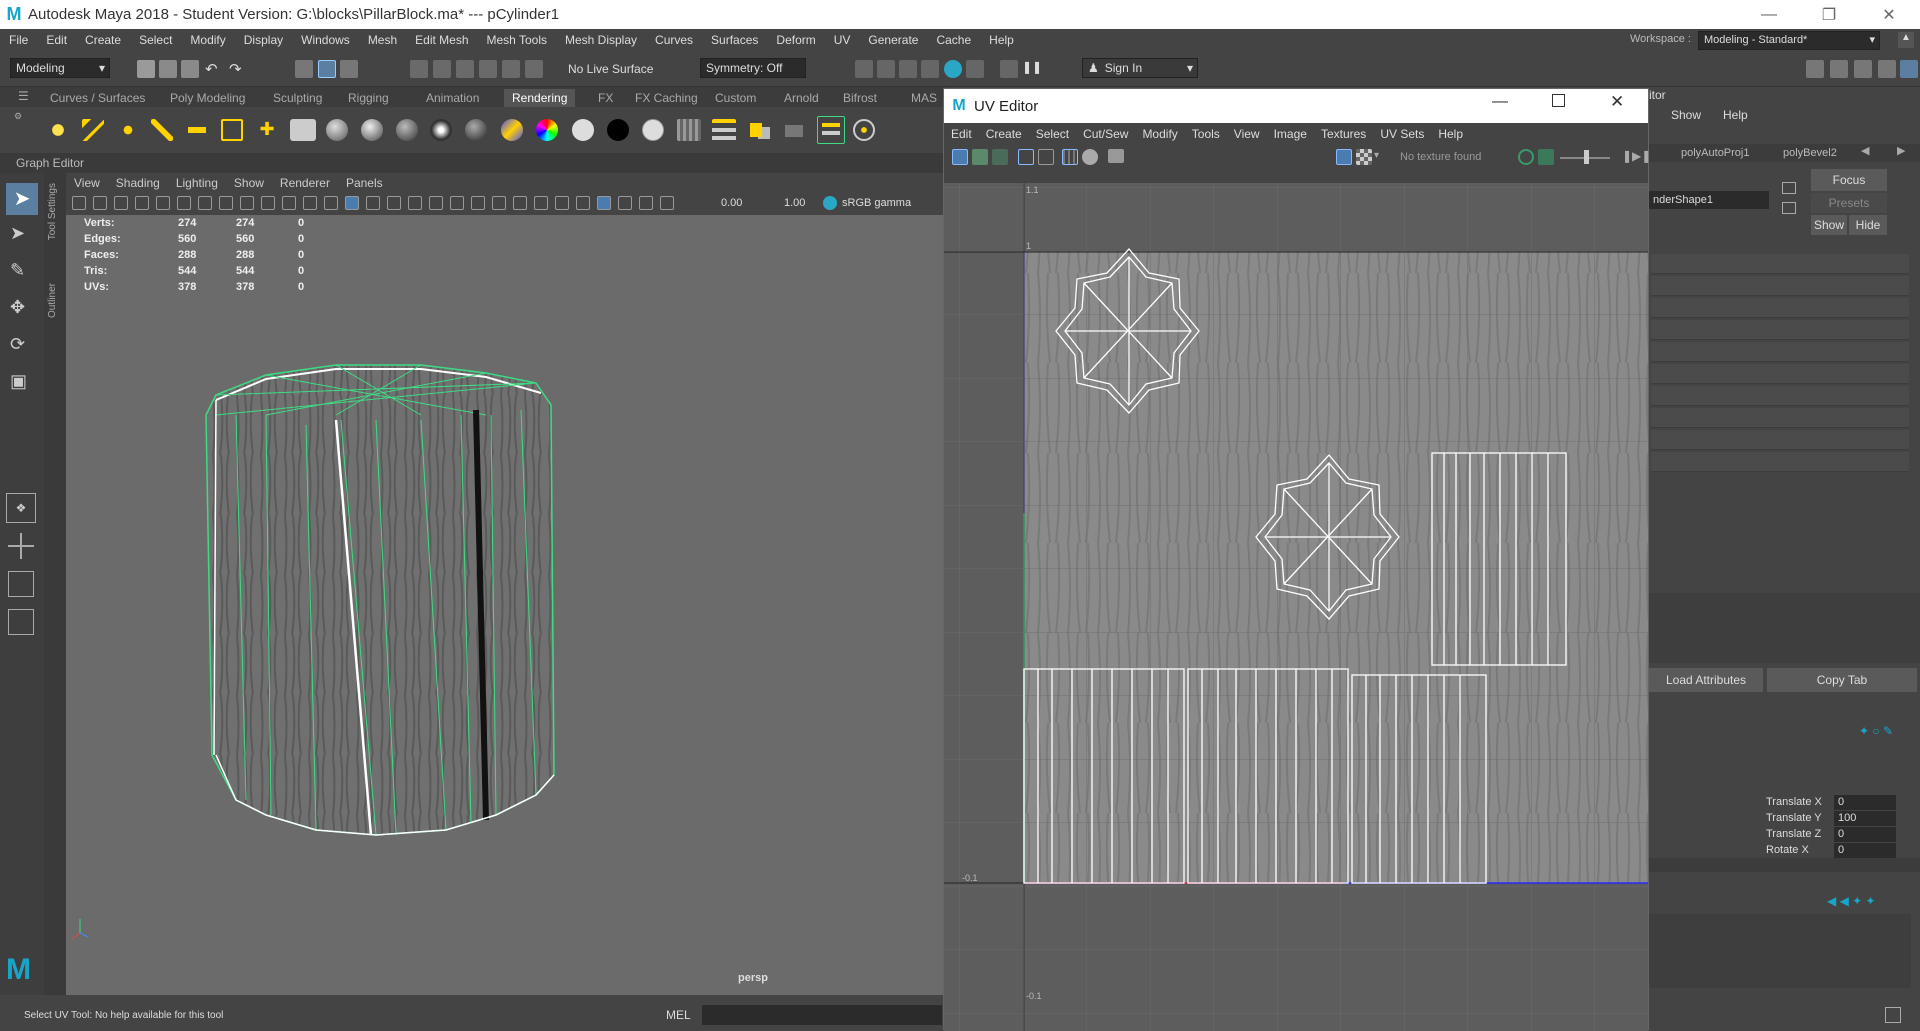 The height and width of the screenshot is (1031, 1920). What do you see at coordinates (1909, 69) in the screenshot?
I see `outliner-toggle-icon` at bounding box center [1909, 69].